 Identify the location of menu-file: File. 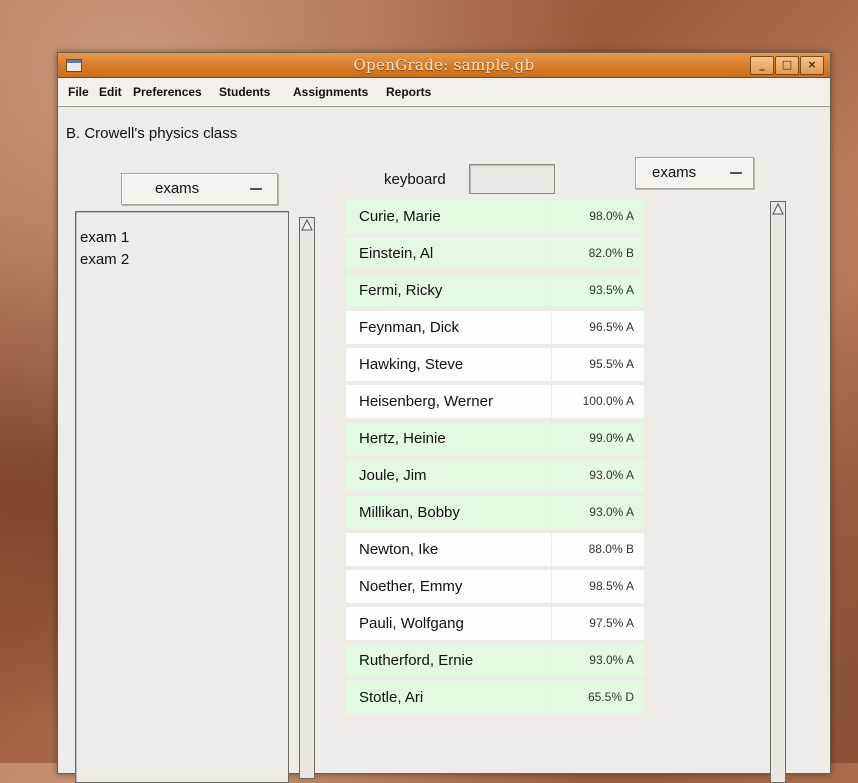
(78, 92).